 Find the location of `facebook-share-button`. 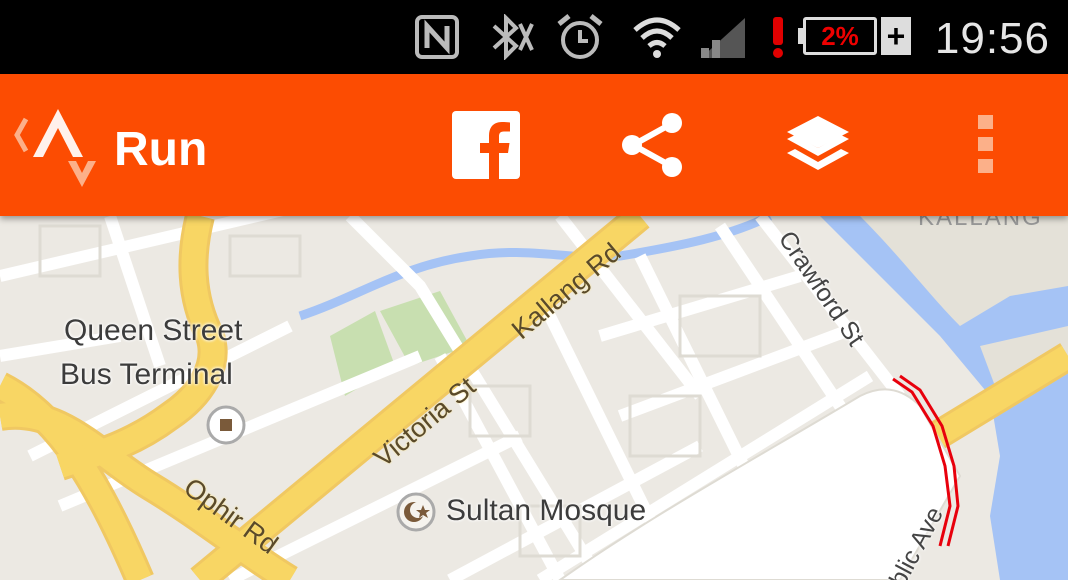

facebook-share-button is located at coordinates (486, 145).